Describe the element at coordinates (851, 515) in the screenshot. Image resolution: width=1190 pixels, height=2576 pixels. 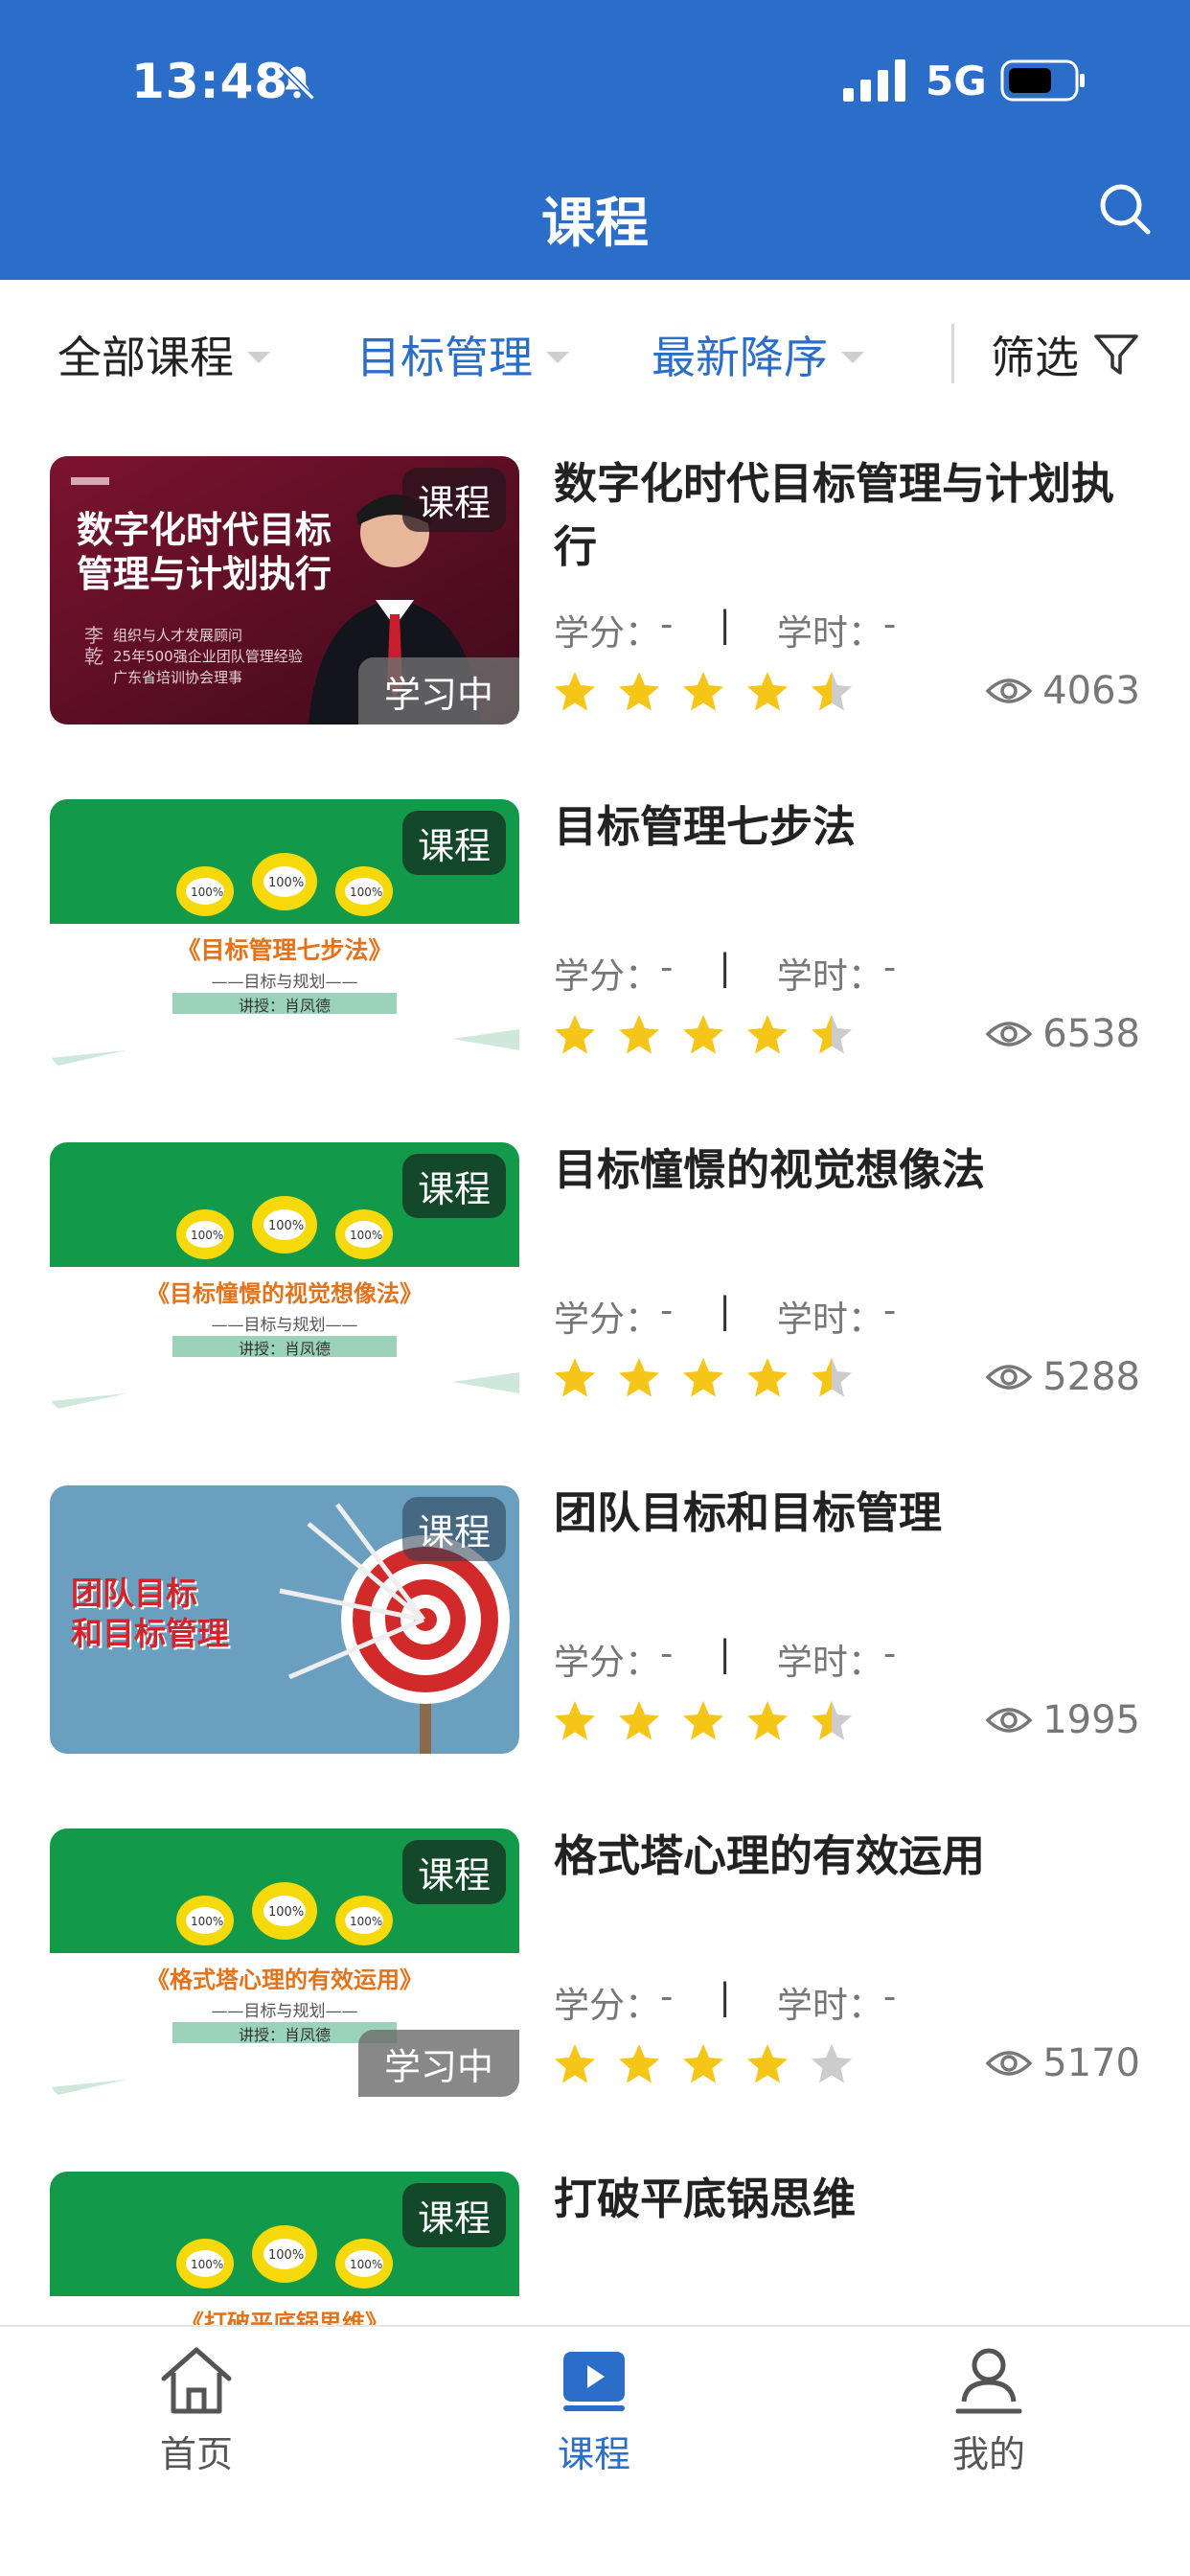
I see `course-title: 数字化时代目标管理与计划执行` at that location.